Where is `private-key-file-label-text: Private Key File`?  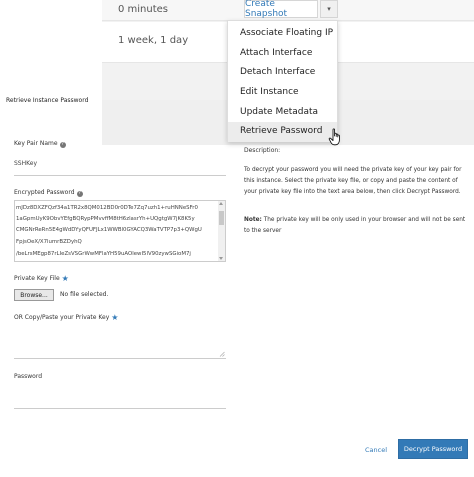
private-key-file-label-text: Private Key File is located at coordinates (37, 278).